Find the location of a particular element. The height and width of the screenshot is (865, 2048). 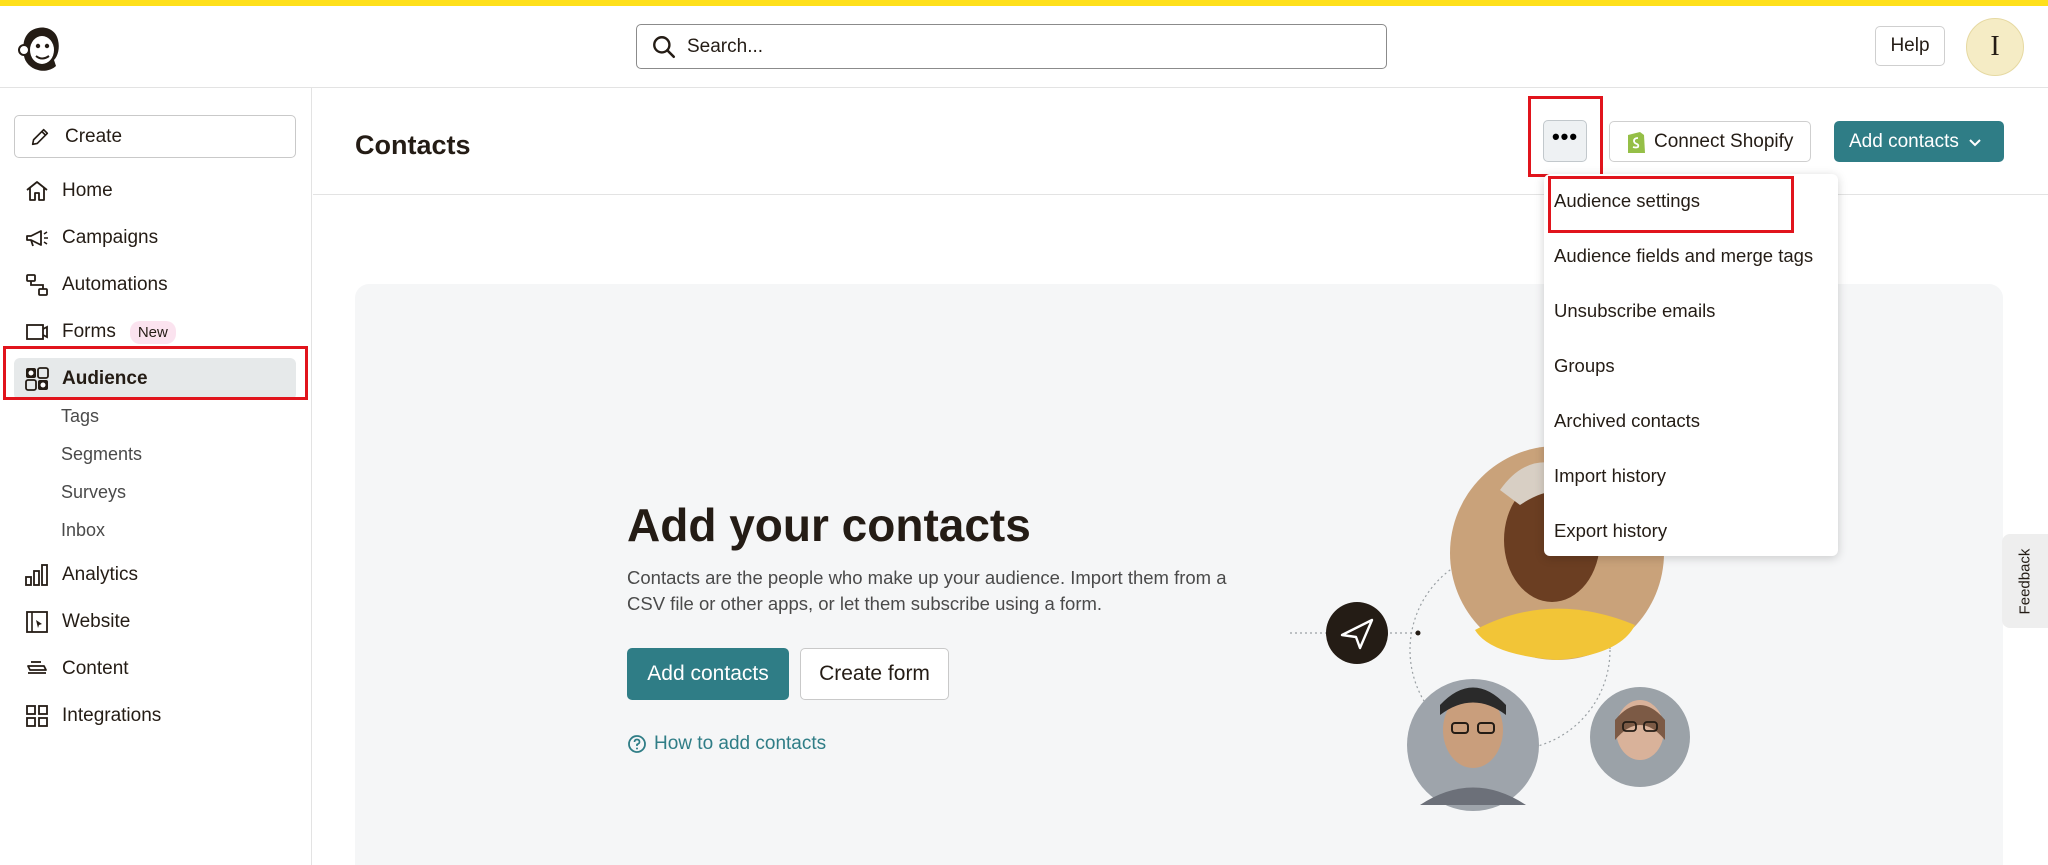

sidebar-item-home: Home is located at coordinates (155, 191).